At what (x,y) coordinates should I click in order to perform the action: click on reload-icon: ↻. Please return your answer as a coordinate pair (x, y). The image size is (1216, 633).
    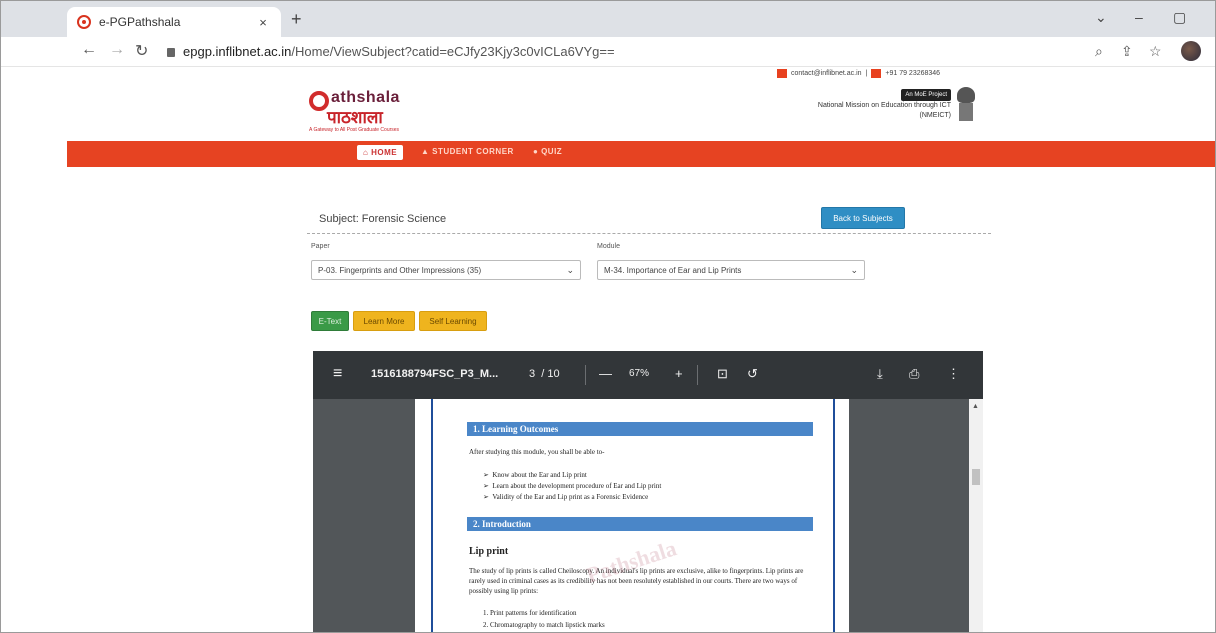
    Looking at the image, I should click on (141, 51).